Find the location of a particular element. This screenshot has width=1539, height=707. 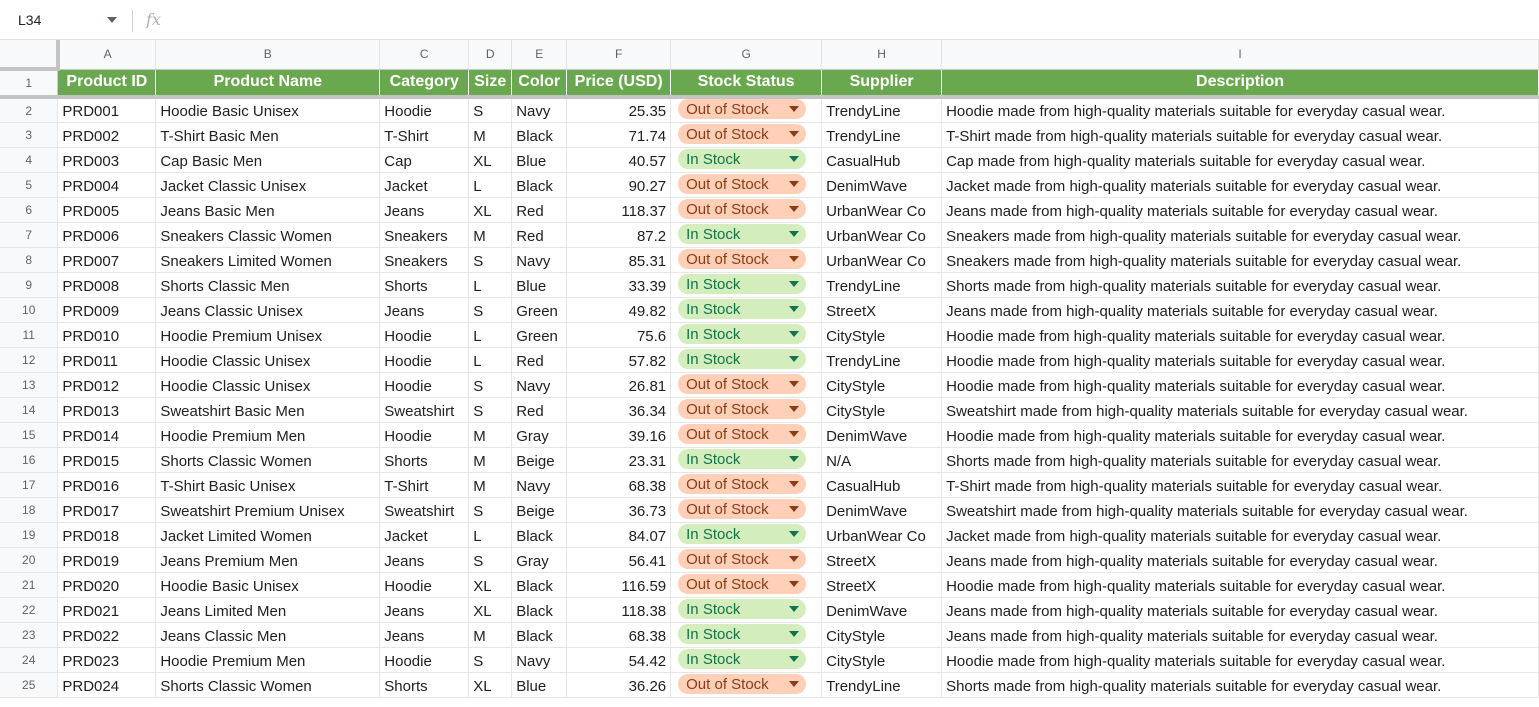

cell-product-id: PRD017 is located at coordinates (107, 510).